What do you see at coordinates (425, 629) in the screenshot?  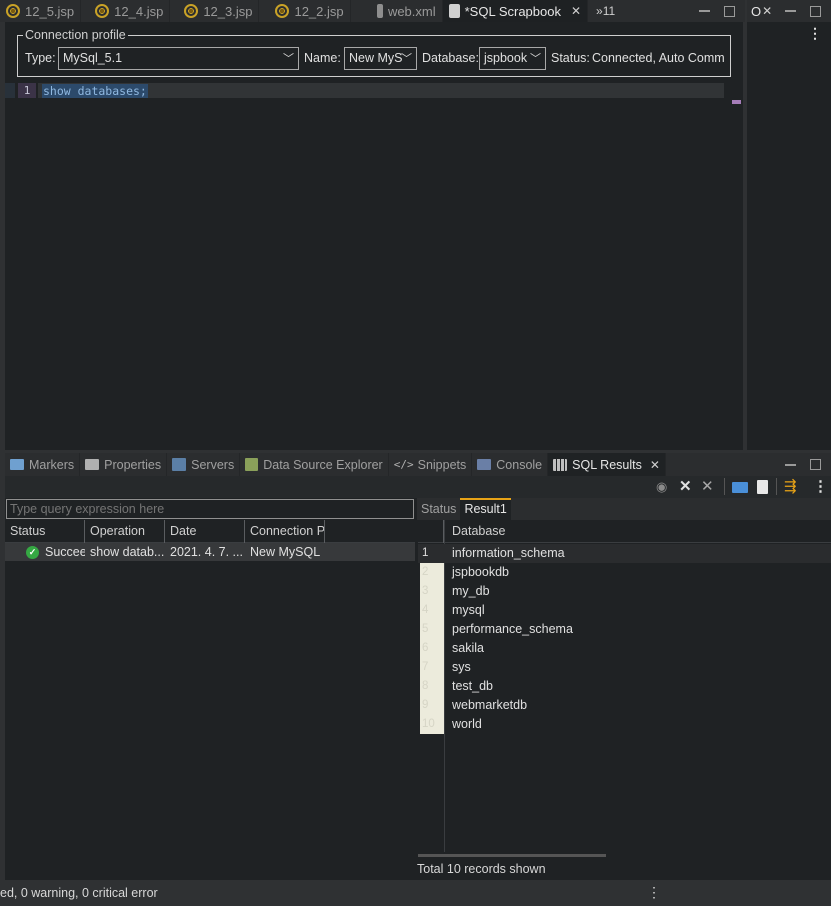 I see `row-number: 5` at bounding box center [425, 629].